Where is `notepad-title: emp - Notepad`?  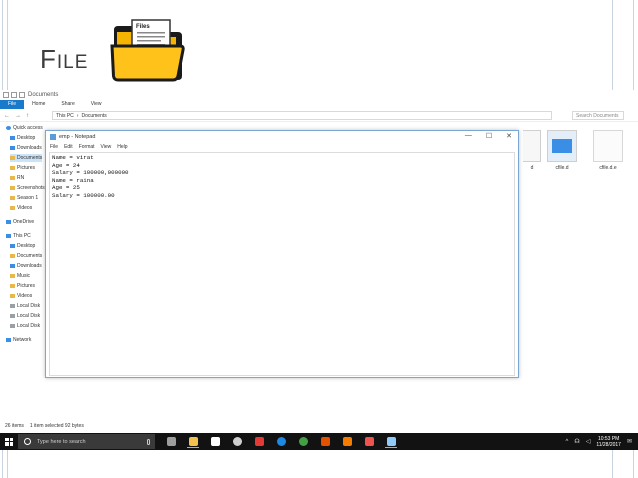 notepad-title: emp - Notepad is located at coordinates (77, 136).